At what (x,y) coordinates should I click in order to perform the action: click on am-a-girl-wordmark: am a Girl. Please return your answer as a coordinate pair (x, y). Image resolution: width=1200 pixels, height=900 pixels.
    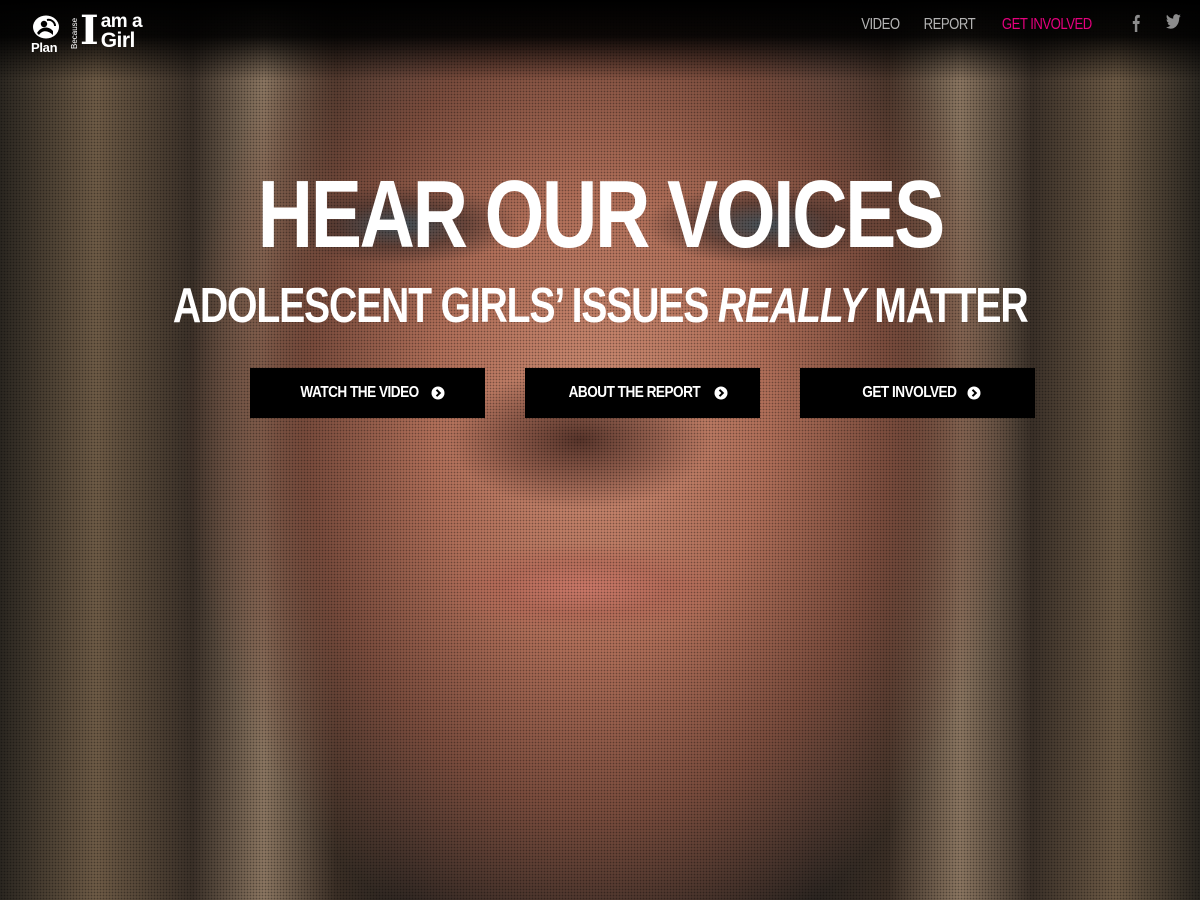
    Looking at the image, I should click on (121, 32).